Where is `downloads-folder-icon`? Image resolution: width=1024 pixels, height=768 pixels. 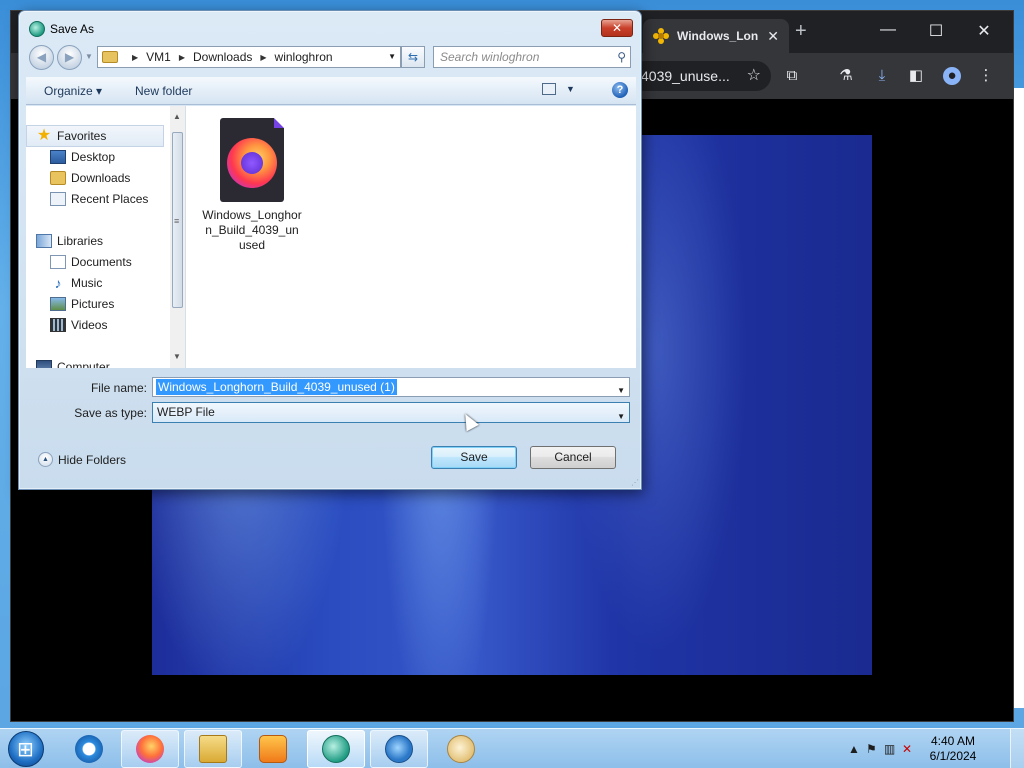
downloads-folder-icon is located at coordinates (58, 178).